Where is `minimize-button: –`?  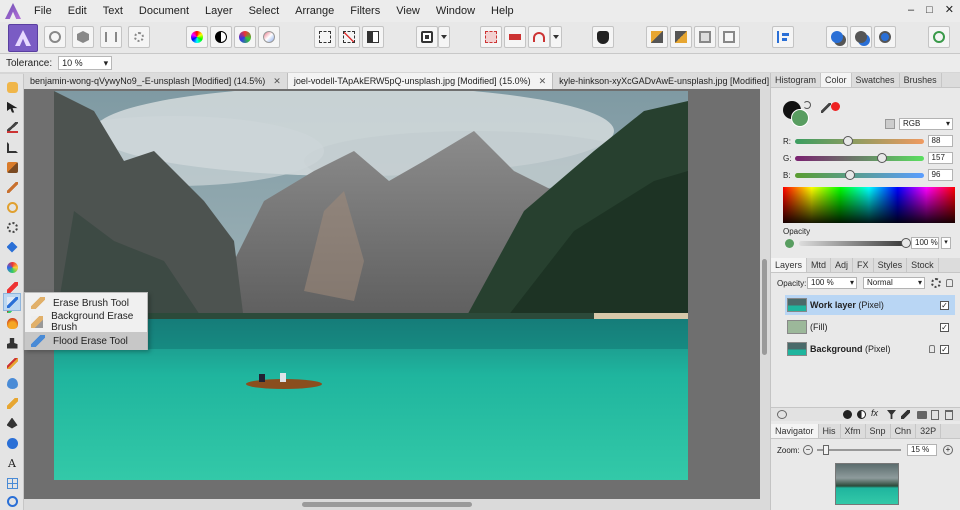
minimize-button: – is located at coordinates (911, 10).